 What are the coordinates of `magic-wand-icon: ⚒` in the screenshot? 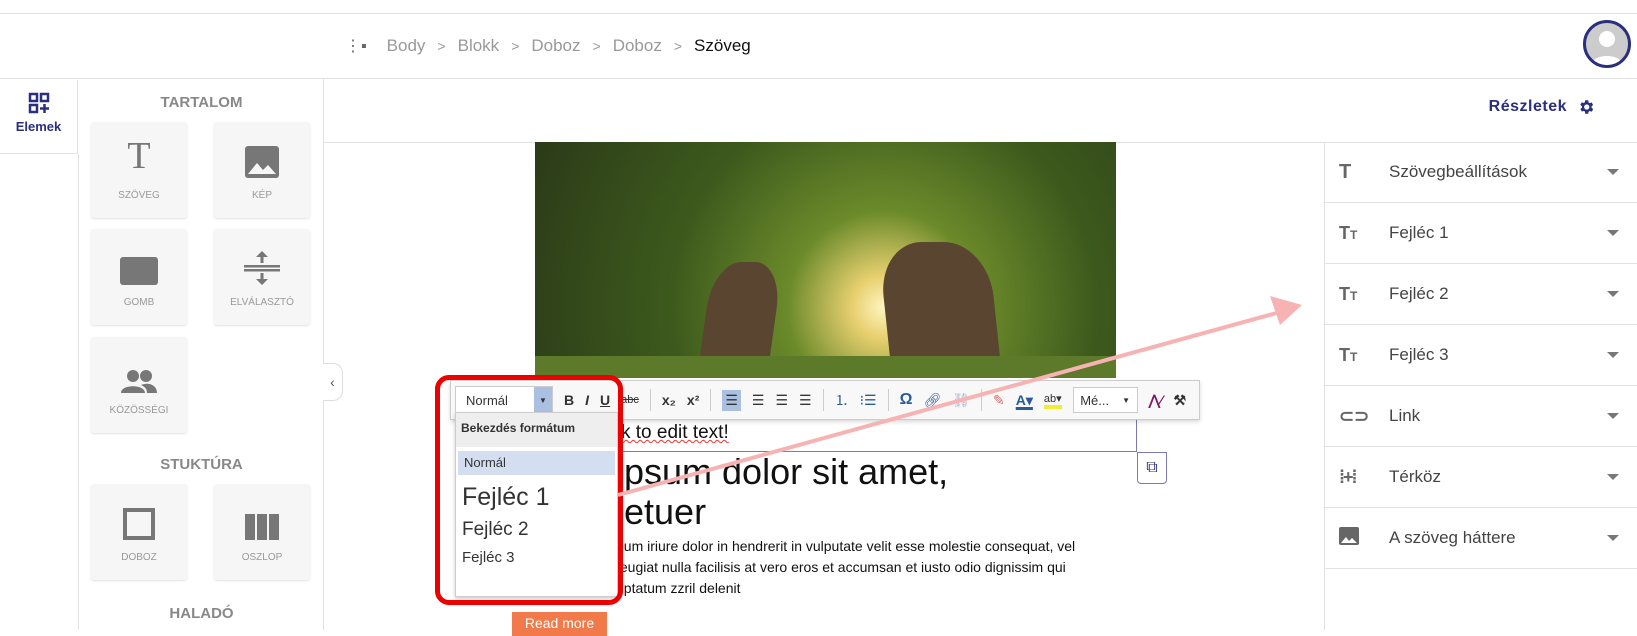 It's located at (1179, 400).